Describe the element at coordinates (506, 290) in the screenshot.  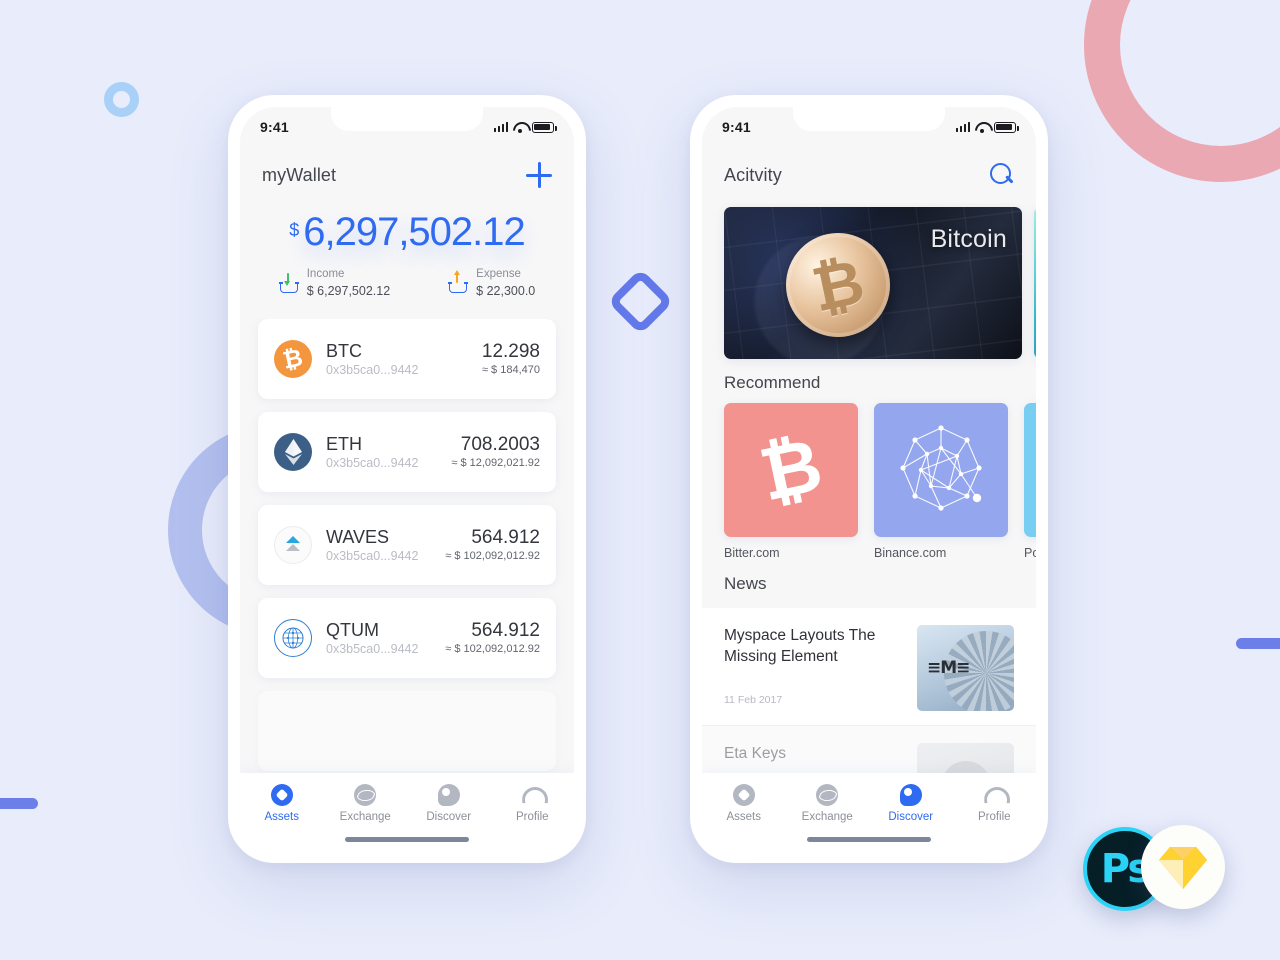
I see `expense-value: $ 22,300.0` at that location.